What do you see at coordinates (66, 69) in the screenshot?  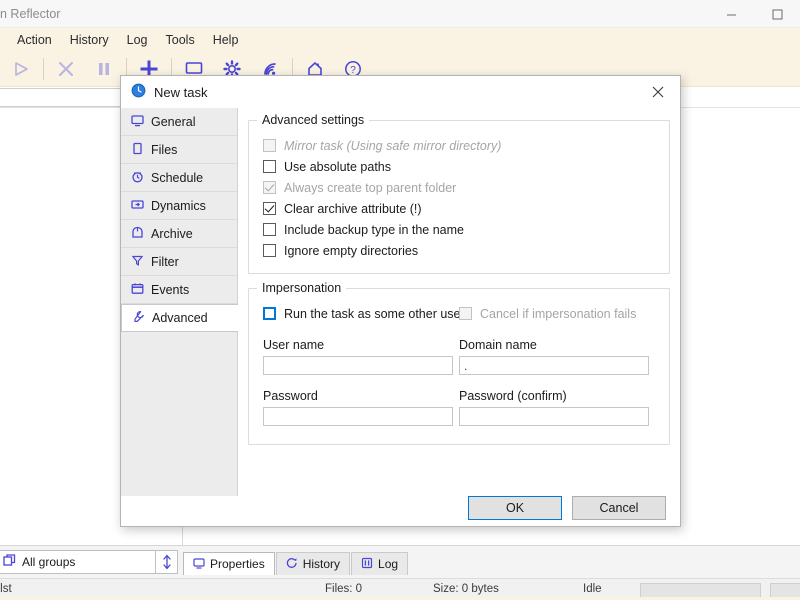 I see `stop-icon` at bounding box center [66, 69].